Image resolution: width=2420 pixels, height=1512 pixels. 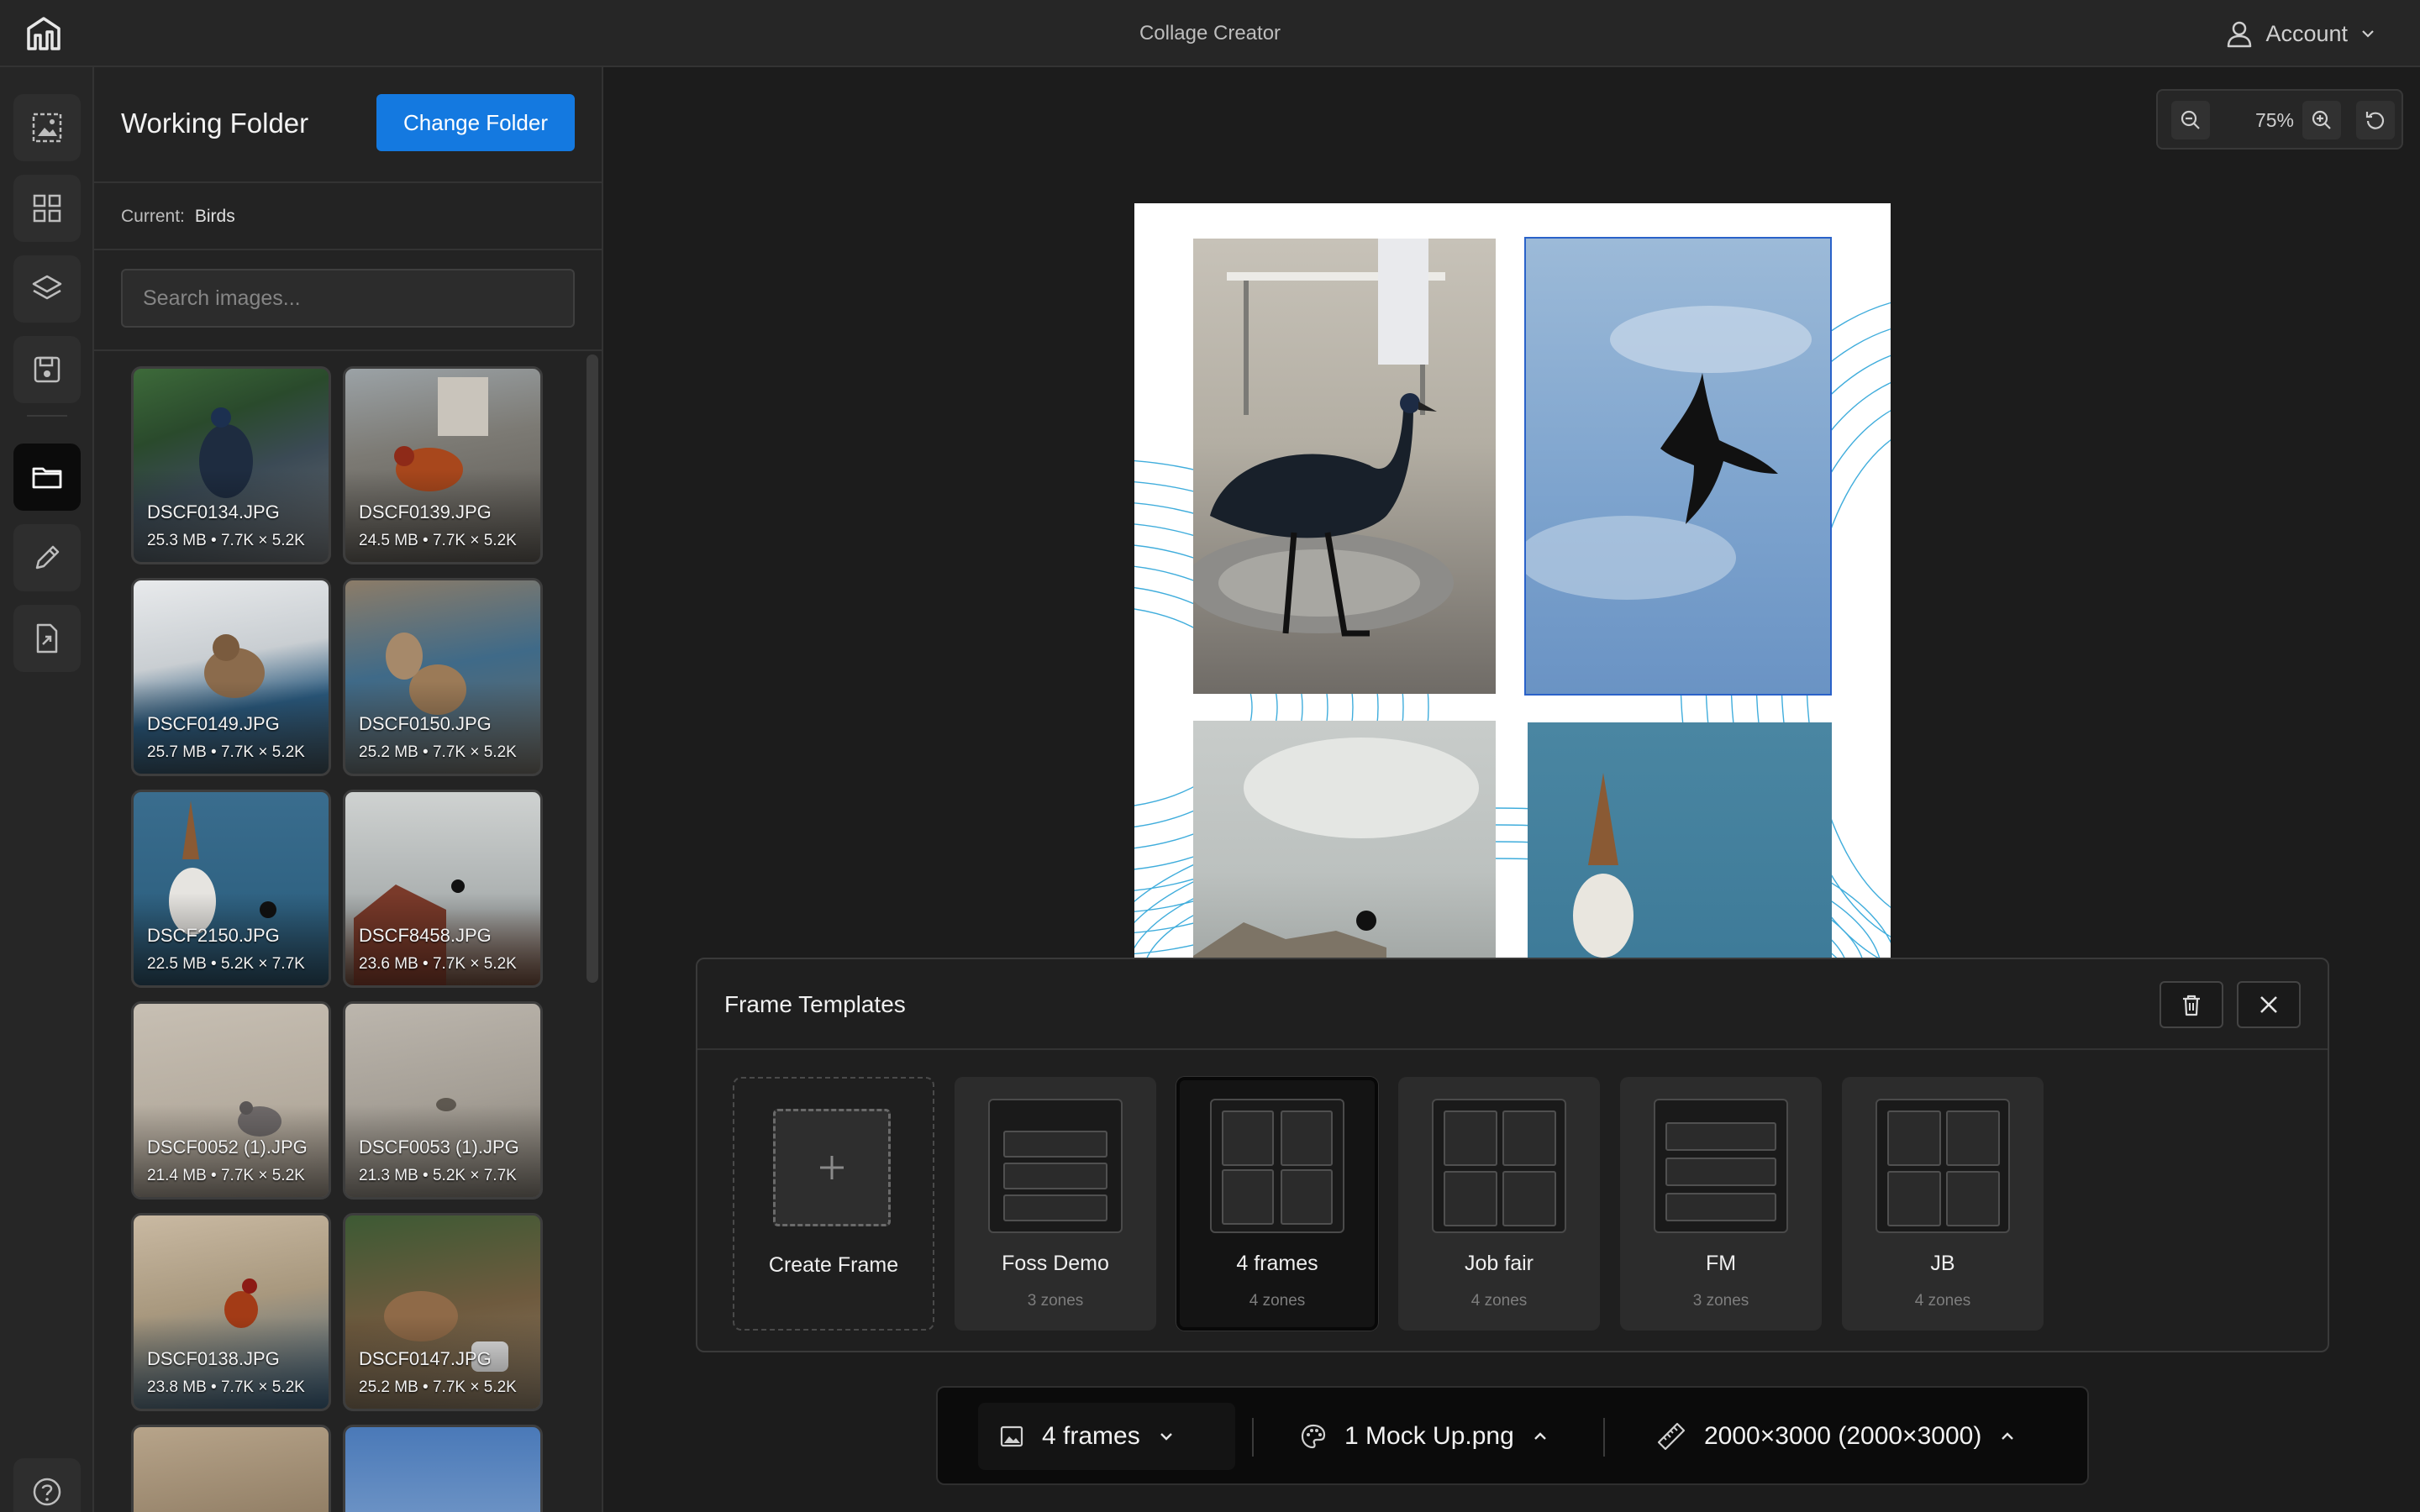 I want to click on rail-edit-button, so click(x=47, y=557).